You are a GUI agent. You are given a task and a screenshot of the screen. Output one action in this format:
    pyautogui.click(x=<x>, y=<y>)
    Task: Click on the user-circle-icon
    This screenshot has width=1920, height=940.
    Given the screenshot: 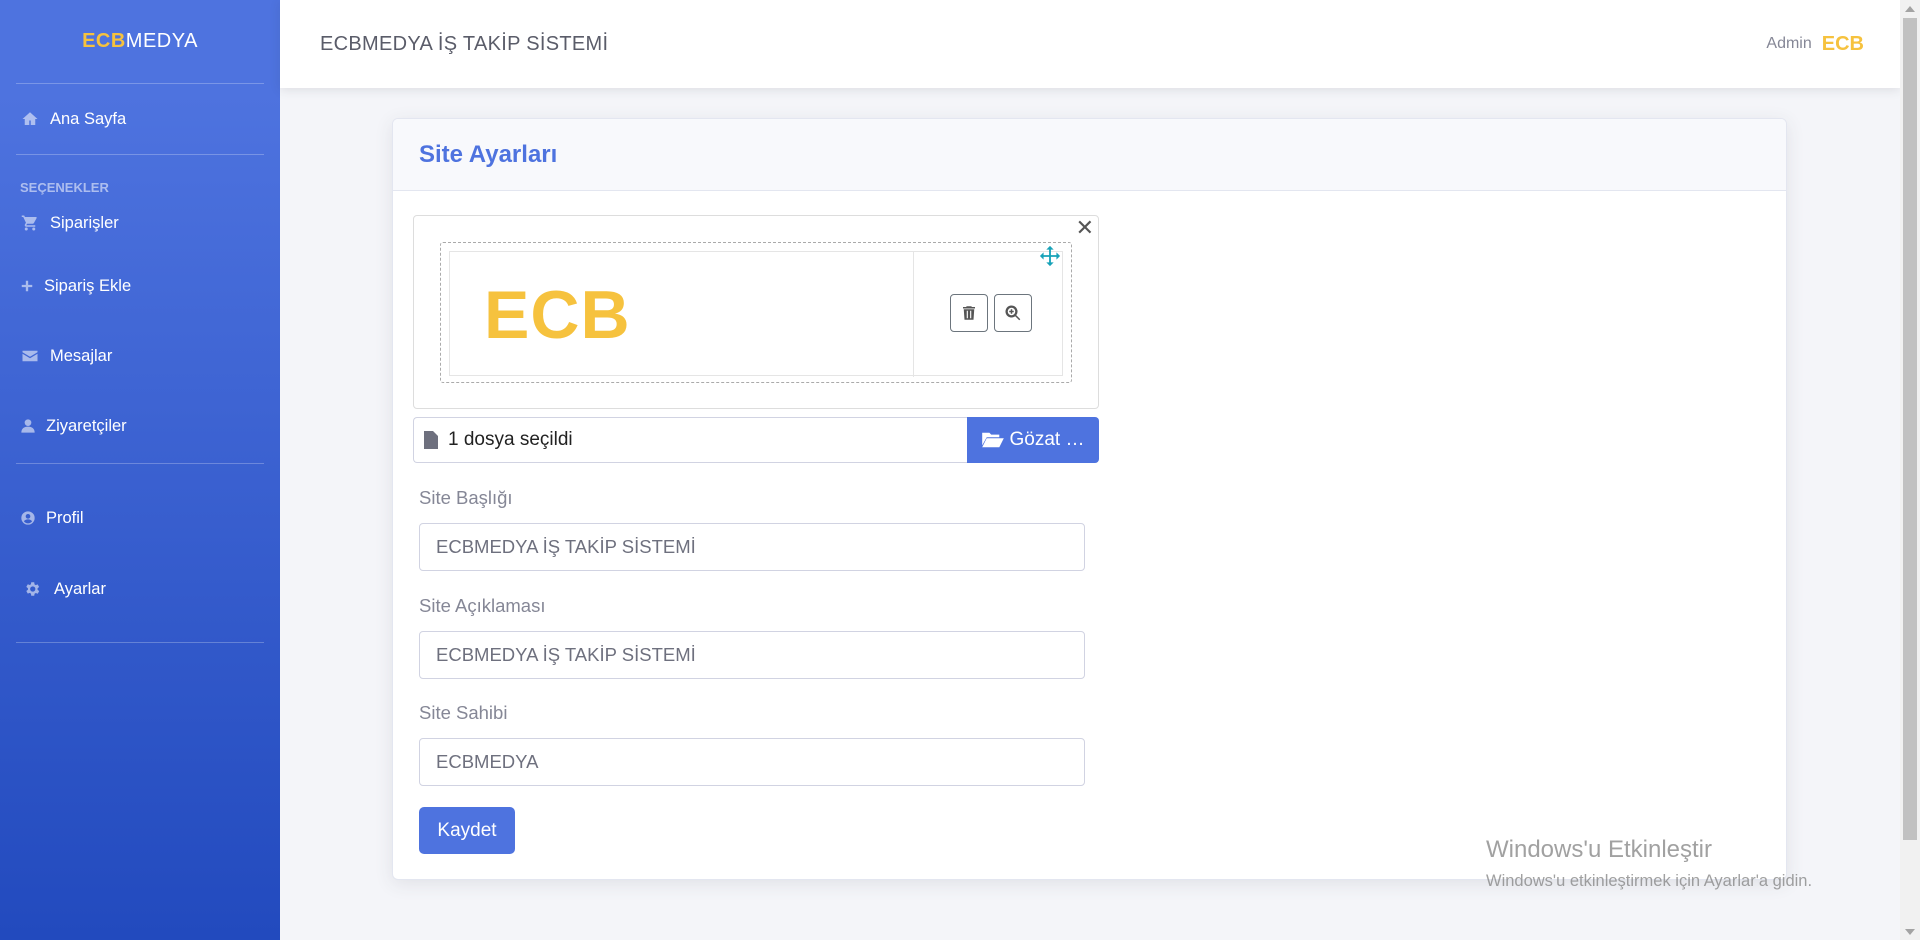 What is the action you would take?
    pyautogui.click(x=28, y=518)
    